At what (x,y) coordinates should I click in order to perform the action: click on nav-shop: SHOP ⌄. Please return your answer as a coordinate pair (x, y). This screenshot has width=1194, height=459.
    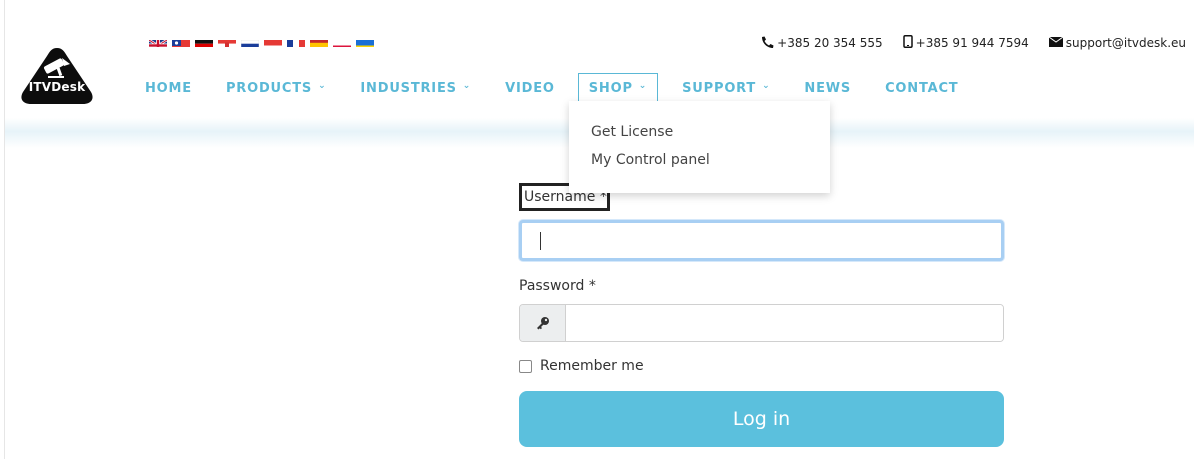
    Looking at the image, I should click on (618, 88).